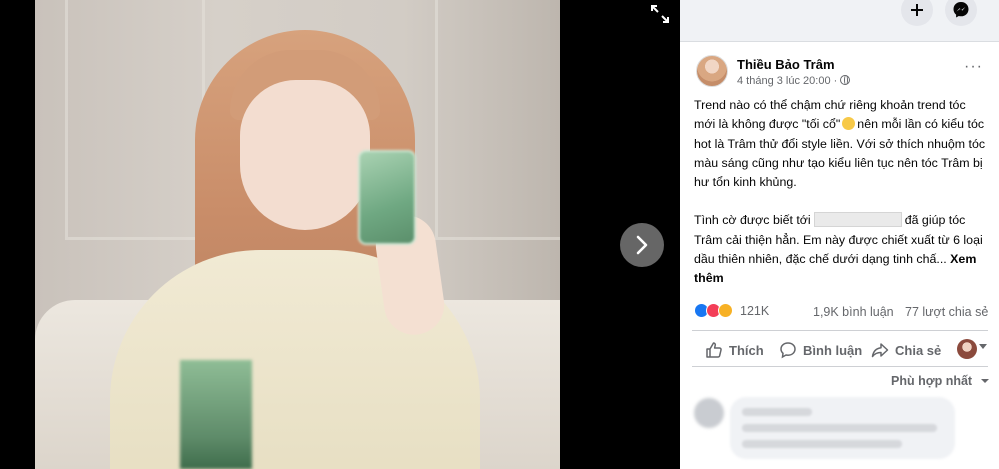 This screenshot has height=469, width=999. I want to click on commenter-avatar, so click(709, 413).